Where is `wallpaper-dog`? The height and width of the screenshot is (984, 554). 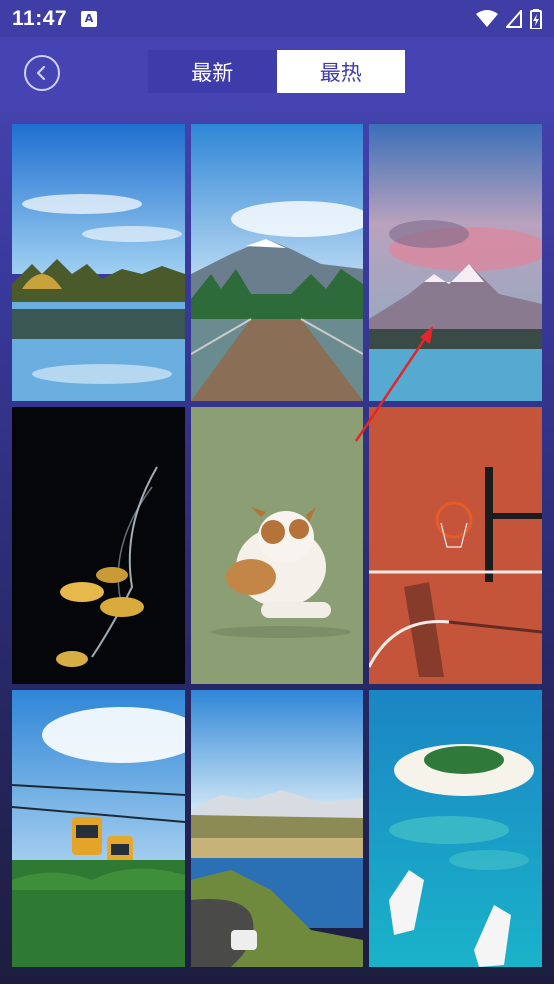 wallpaper-dog is located at coordinates (277, 545).